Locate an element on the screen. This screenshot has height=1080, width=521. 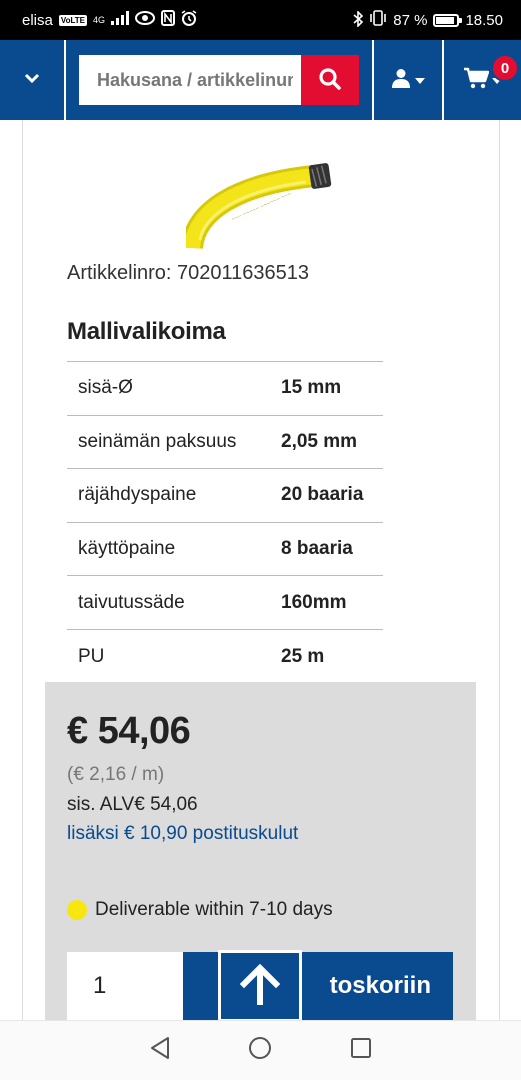
availability-dot-icon is located at coordinates (77, 910).